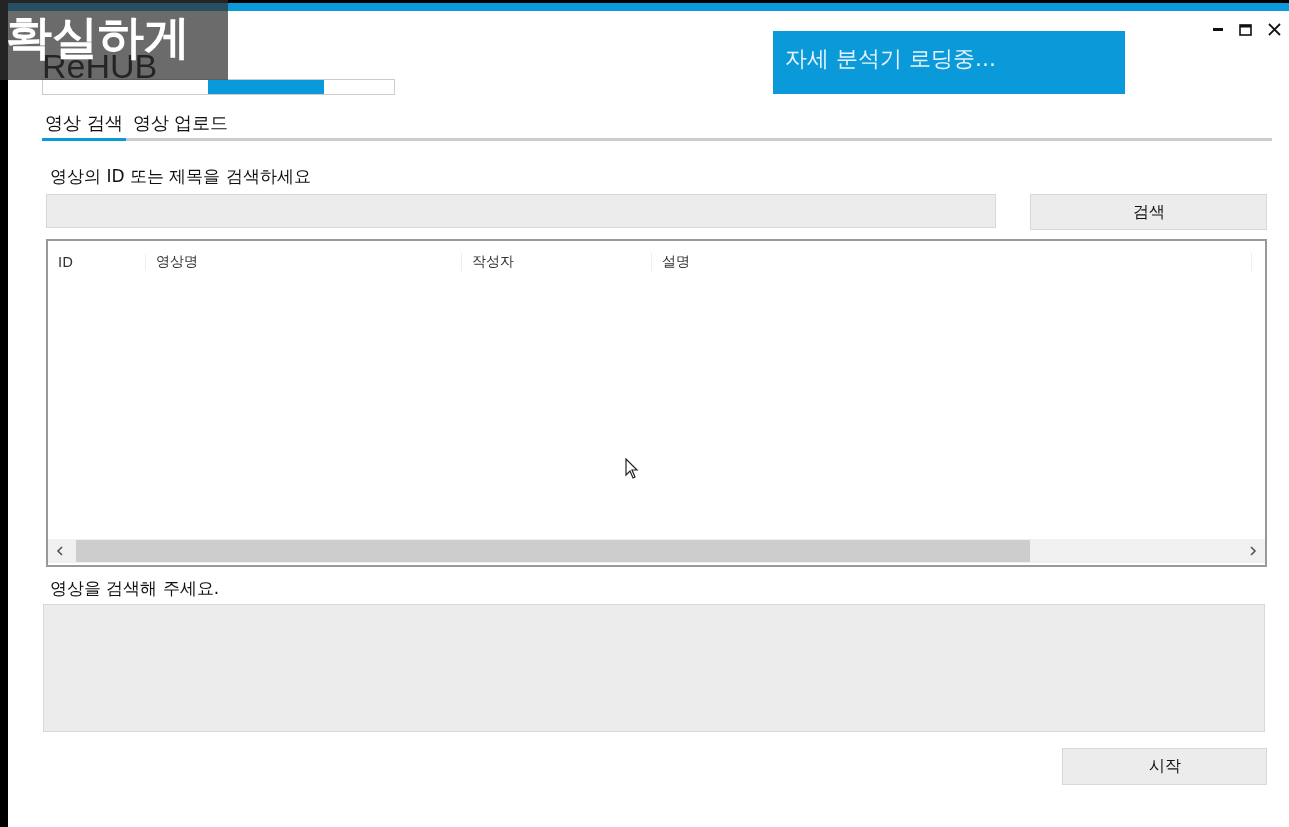 This screenshot has height=827, width=1289. I want to click on search-field, so click(521, 211).